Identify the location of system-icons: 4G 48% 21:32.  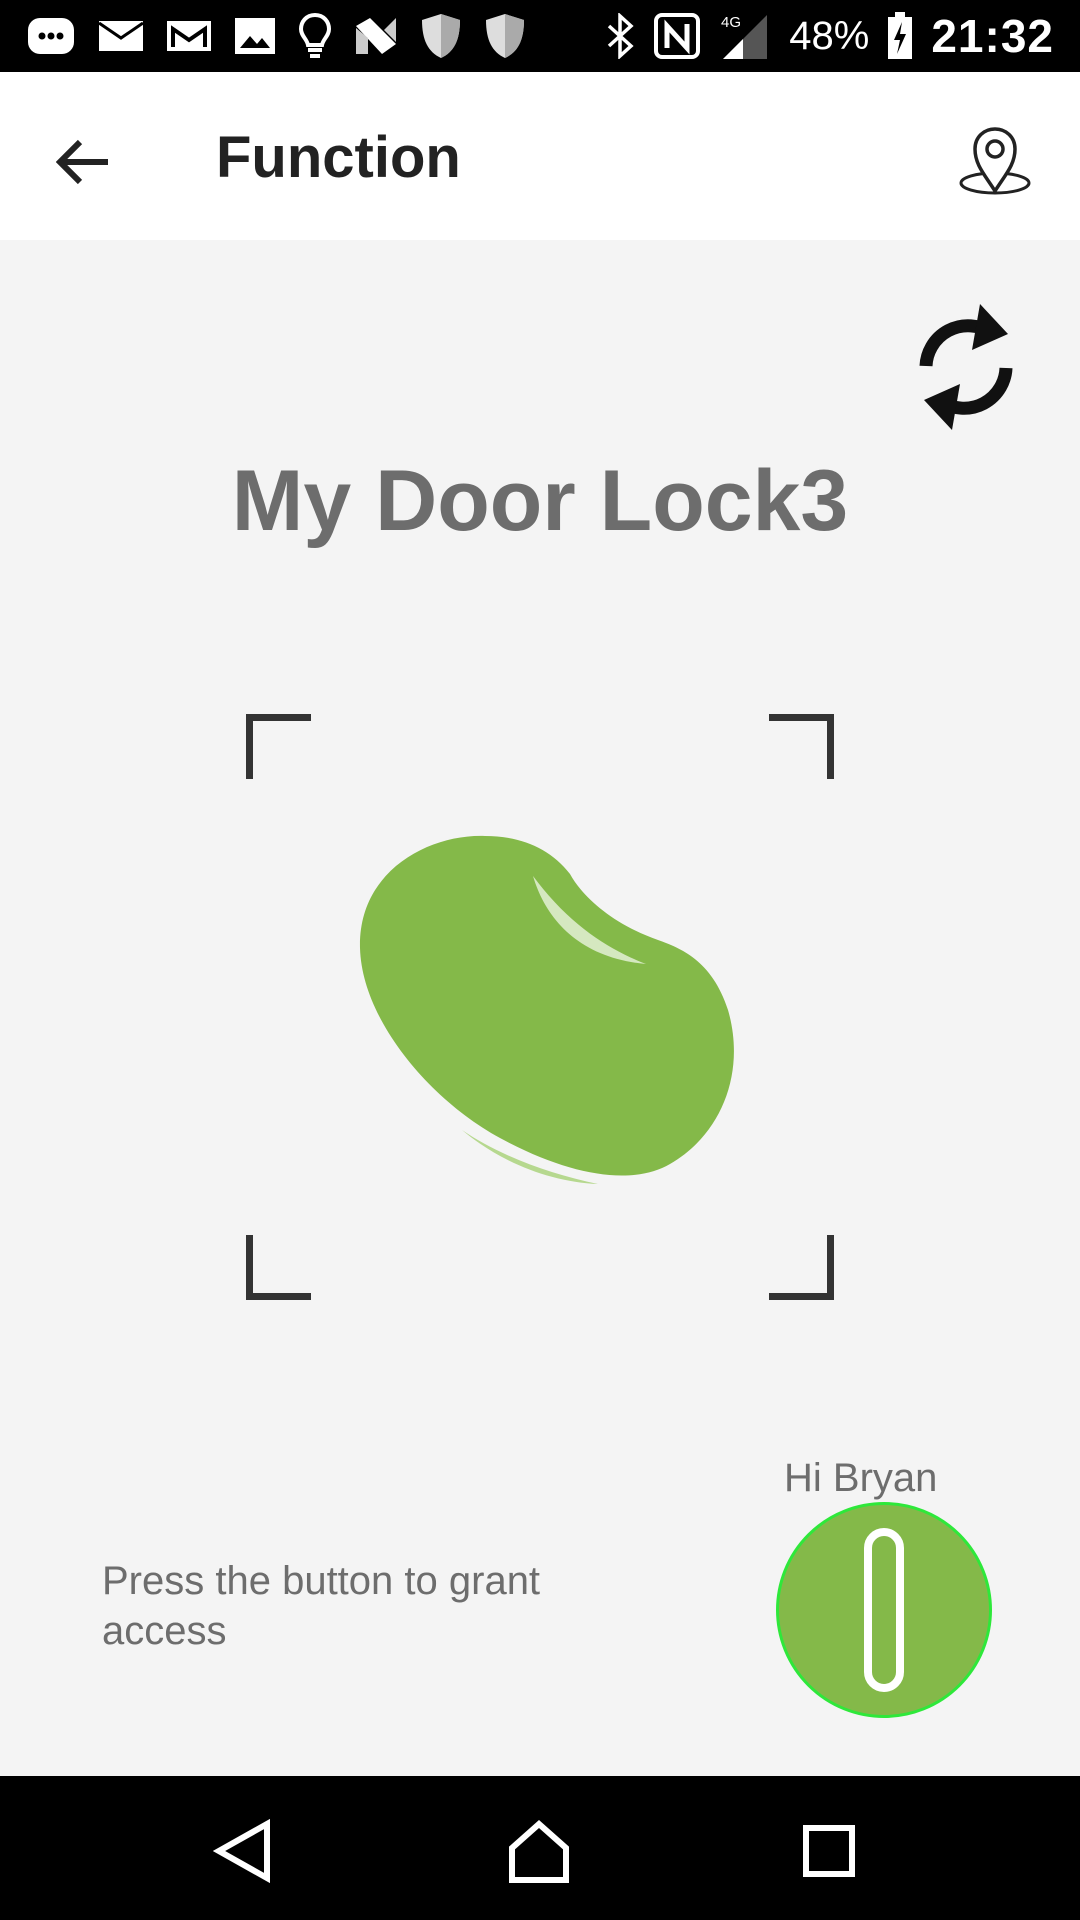
(829, 36).